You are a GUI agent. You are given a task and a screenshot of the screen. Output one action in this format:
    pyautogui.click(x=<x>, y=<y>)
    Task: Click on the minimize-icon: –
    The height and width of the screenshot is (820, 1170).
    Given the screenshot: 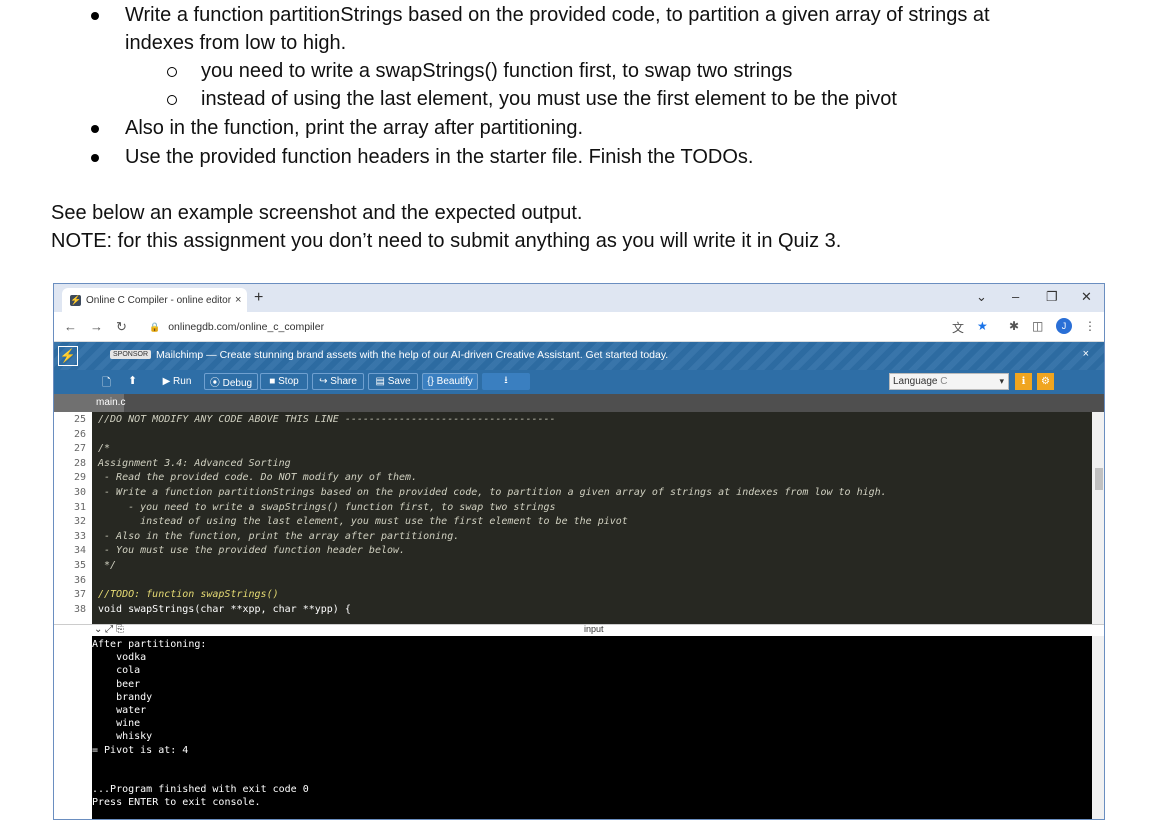 What is the action you would take?
    pyautogui.click(x=1015, y=296)
    